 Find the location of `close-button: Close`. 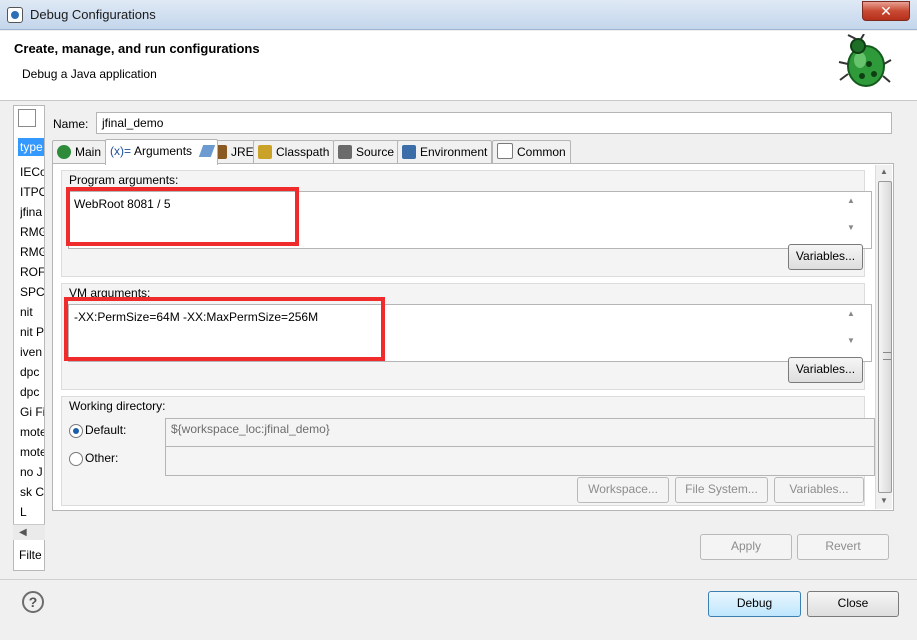

close-button: Close is located at coordinates (853, 604).